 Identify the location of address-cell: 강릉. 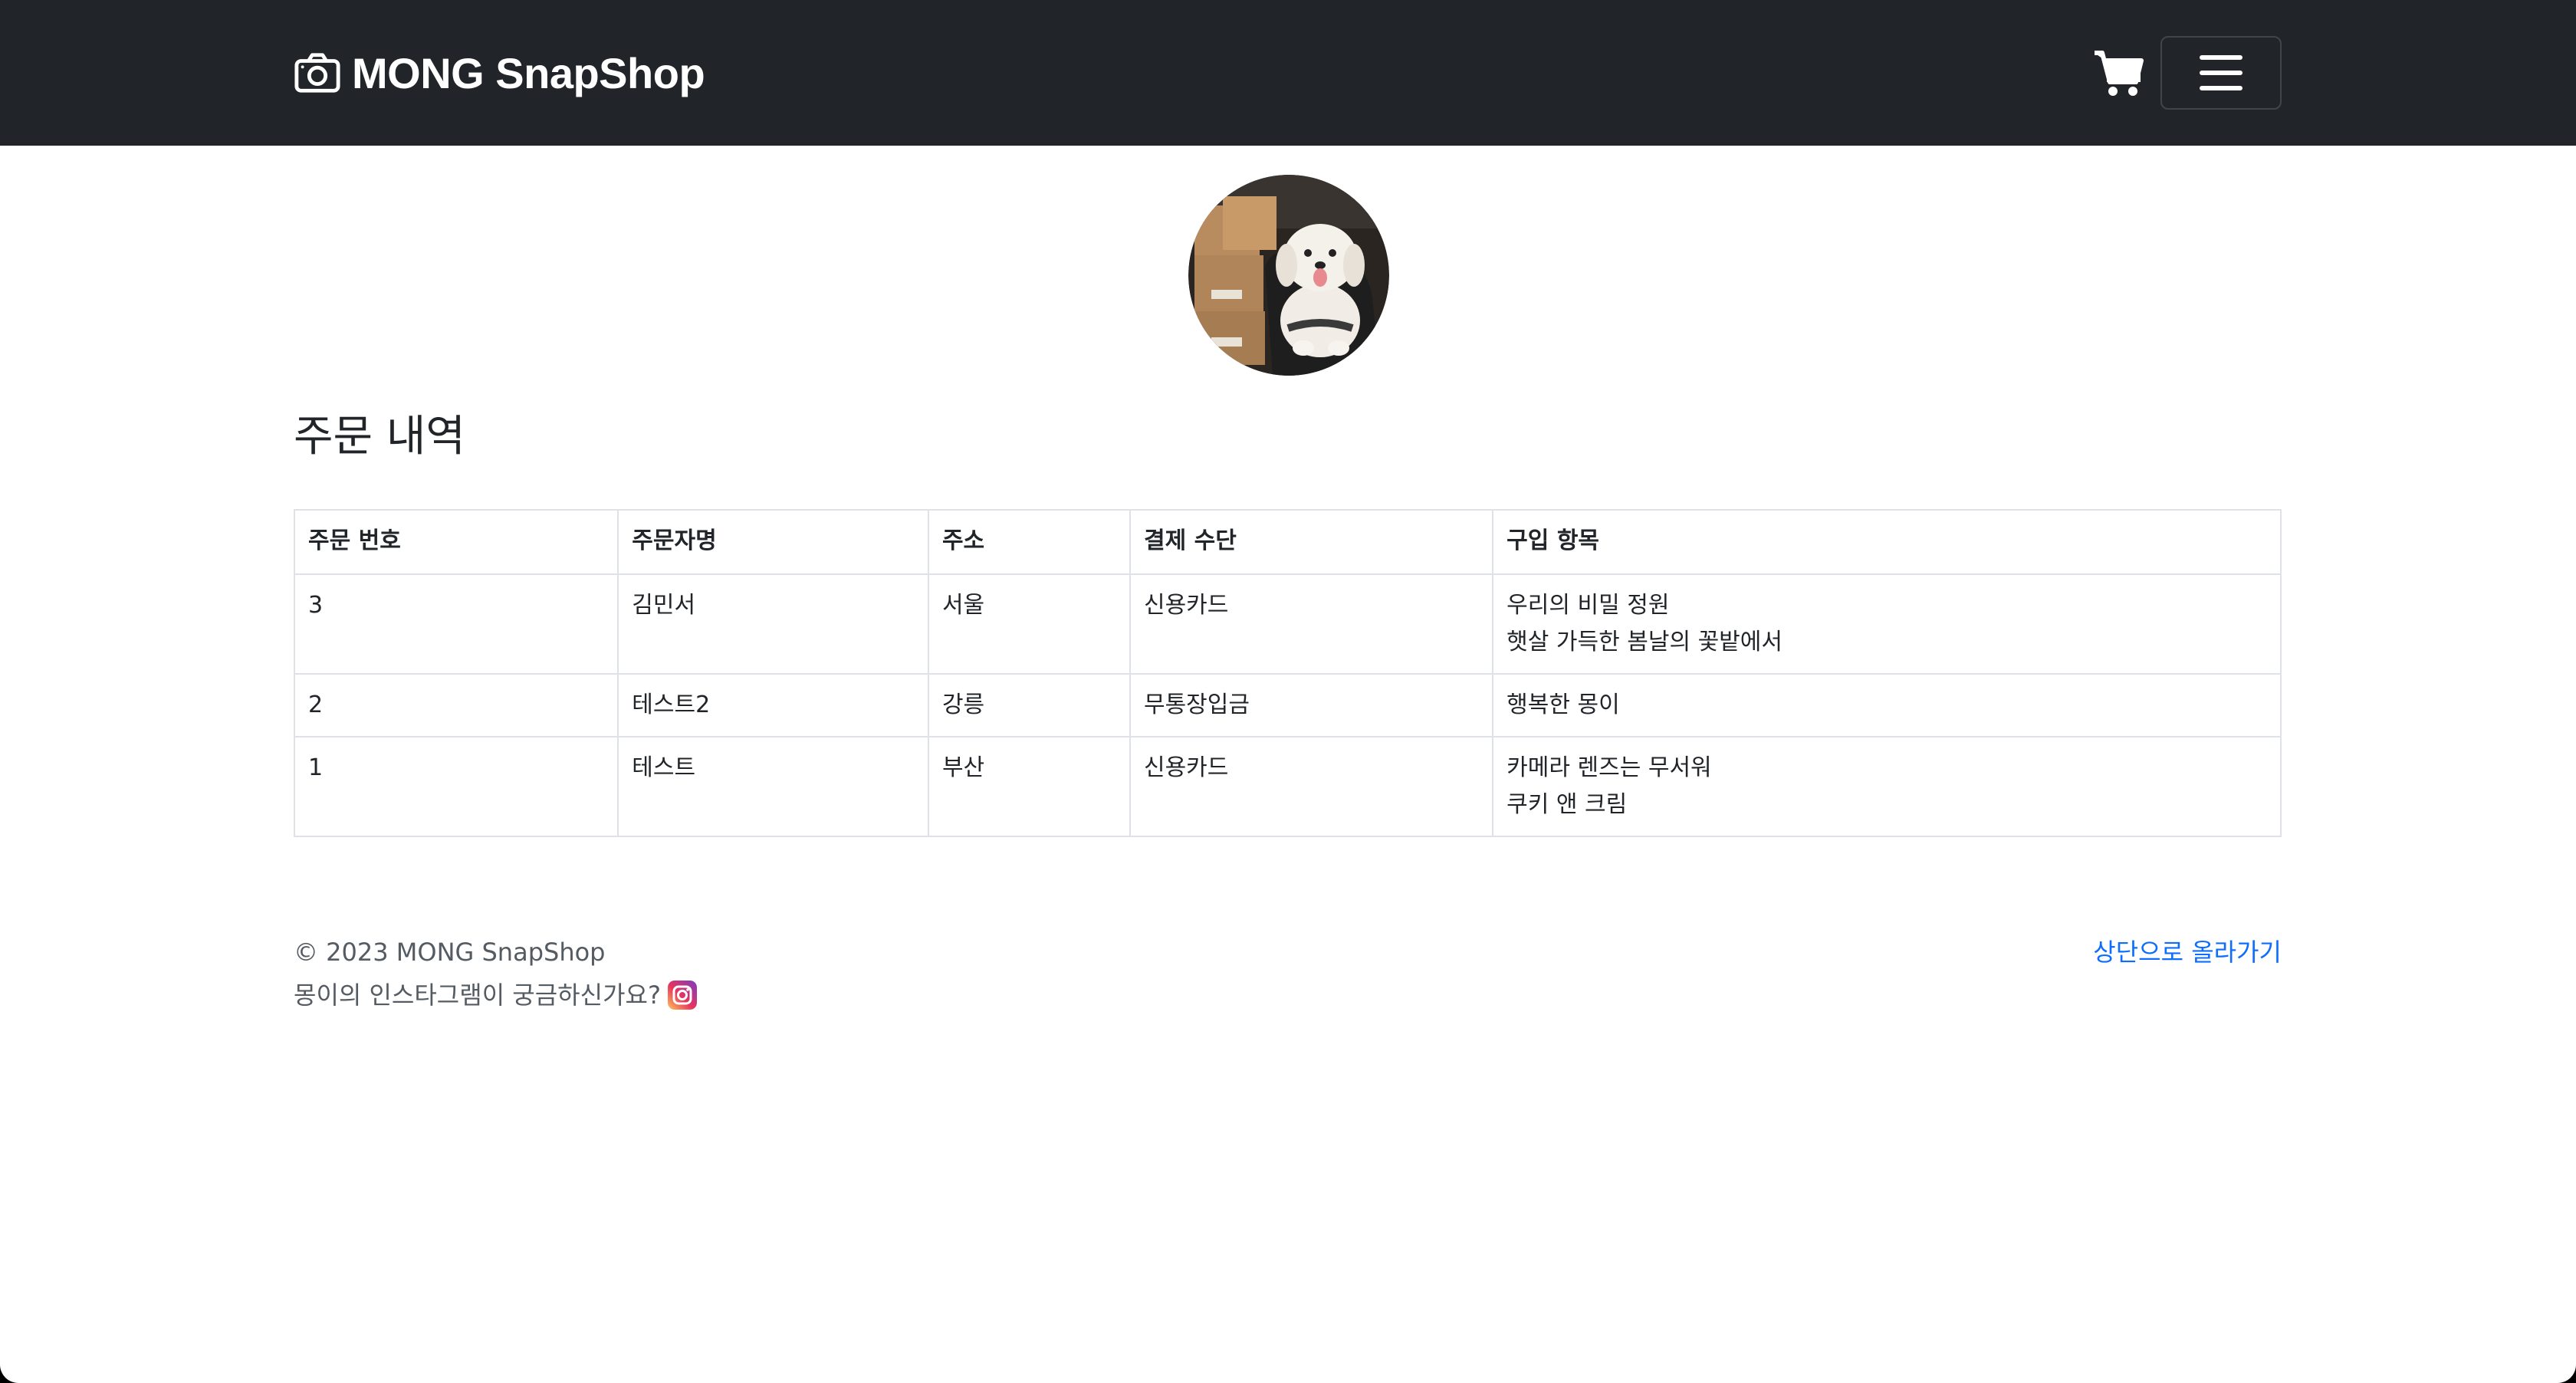
(1029, 705).